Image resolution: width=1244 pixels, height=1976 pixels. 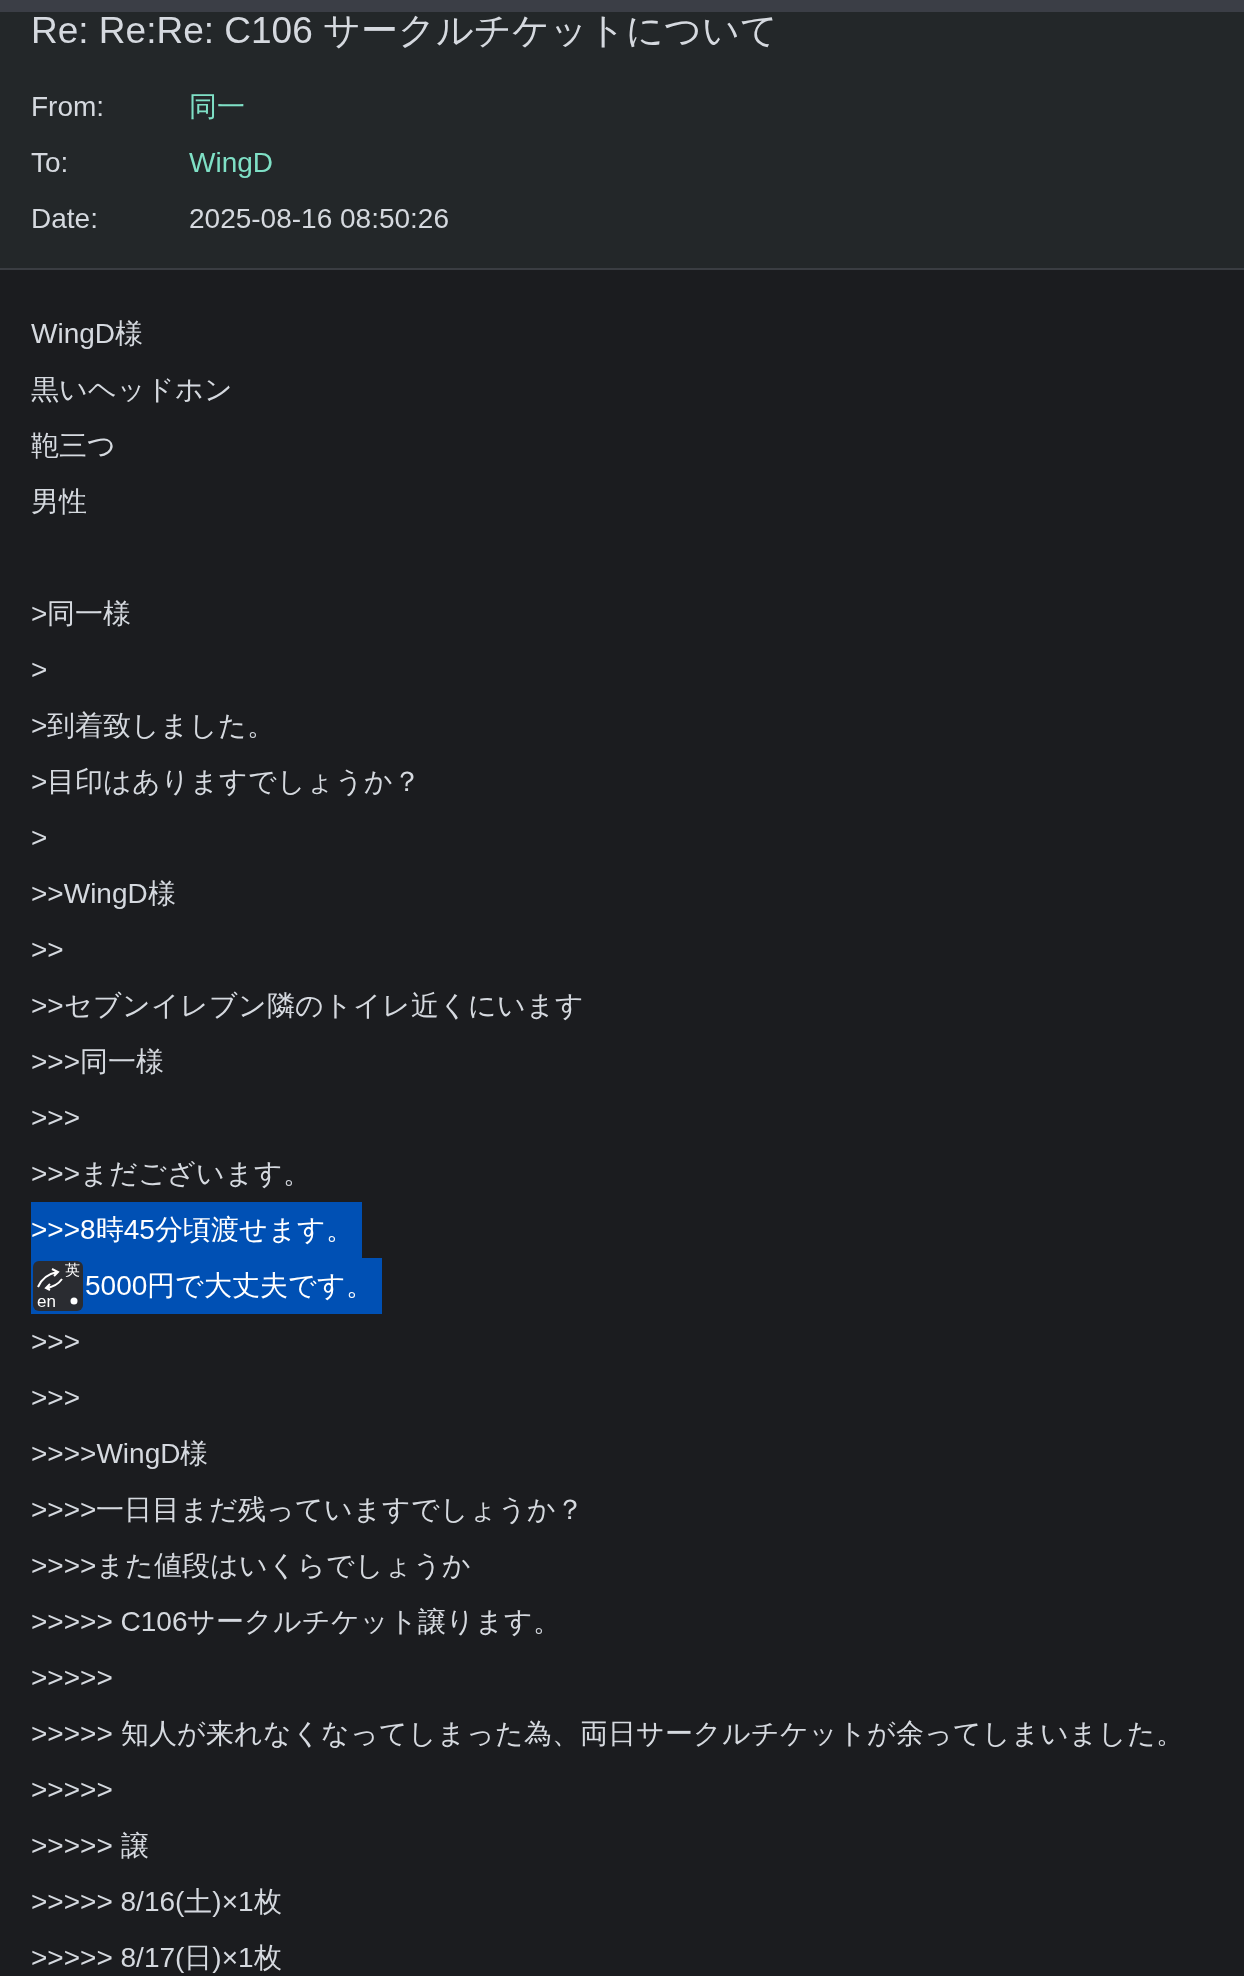 What do you see at coordinates (251, 1566) in the screenshot?
I see `body-line: >>>>また値段はいくらでしょうか` at bounding box center [251, 1566].